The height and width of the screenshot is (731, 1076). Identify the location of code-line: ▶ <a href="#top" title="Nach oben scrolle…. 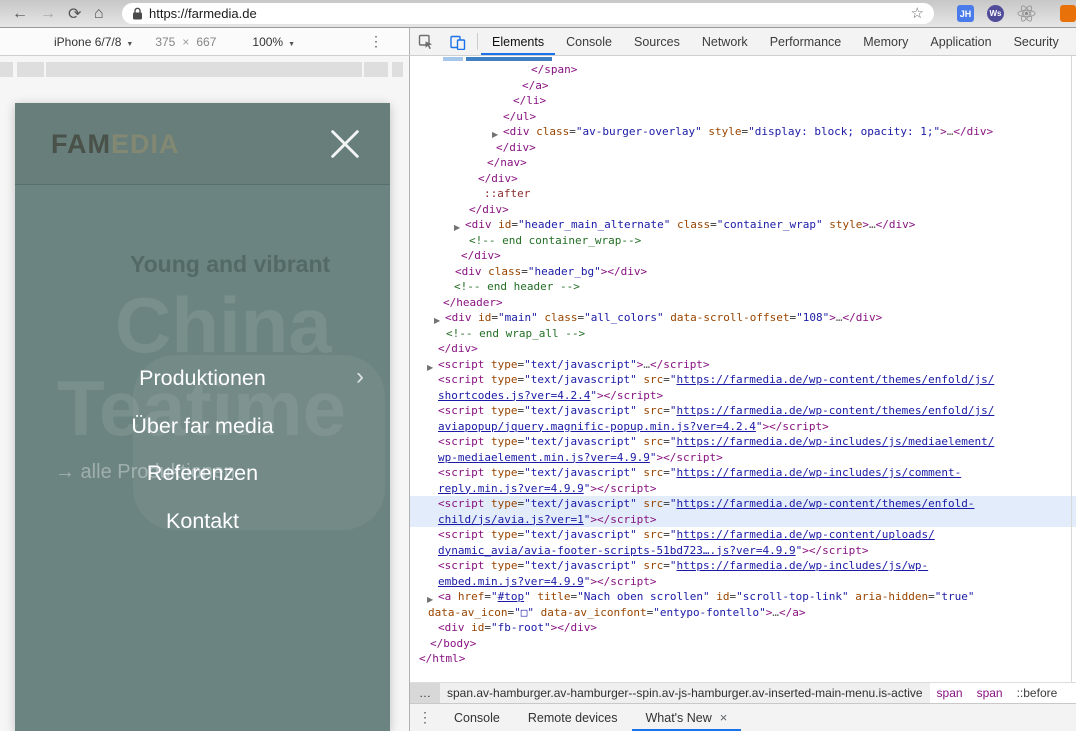
(743, 597).